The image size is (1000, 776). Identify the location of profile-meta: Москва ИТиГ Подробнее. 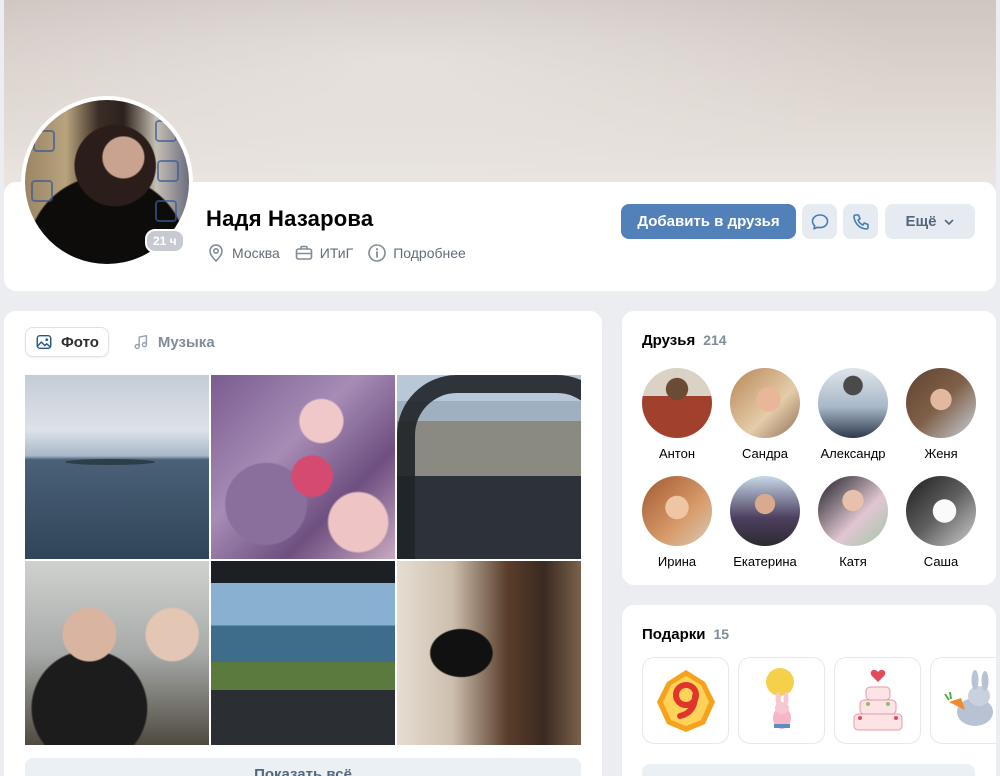
(336, 253).